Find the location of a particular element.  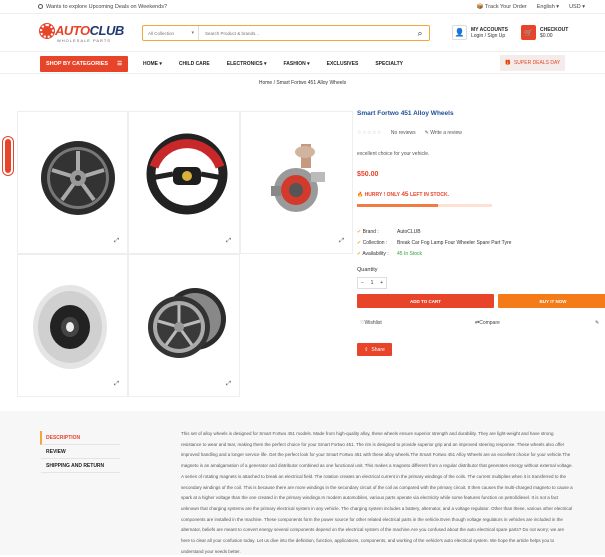

shop-by-categories-button: SHOP BY CATEGORIES ☰ is located at coordinates (84, 64).